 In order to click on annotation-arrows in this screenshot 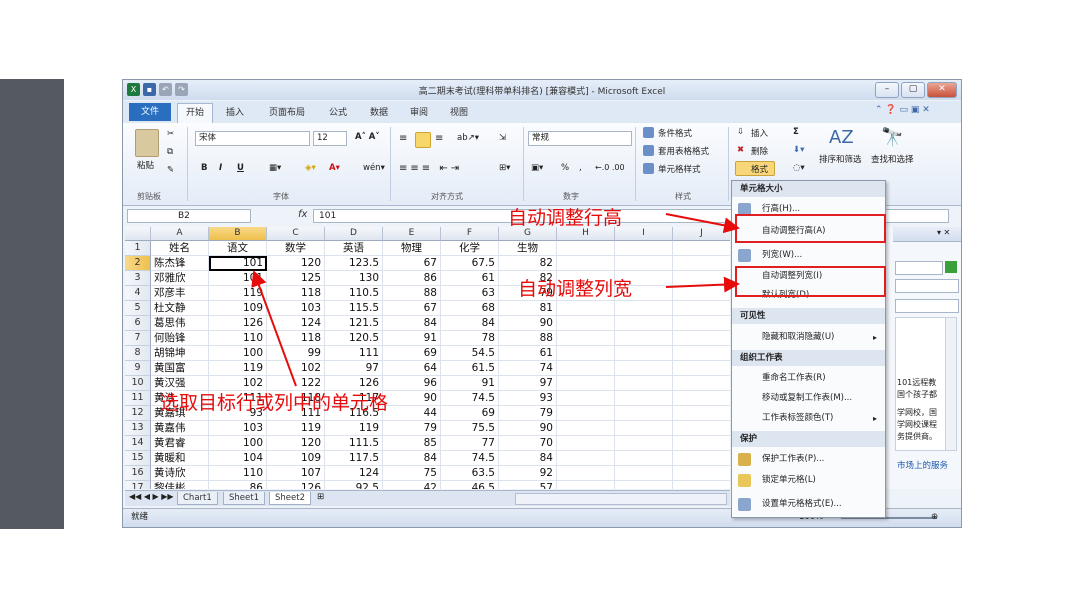, I will do `click(495, 300)`.